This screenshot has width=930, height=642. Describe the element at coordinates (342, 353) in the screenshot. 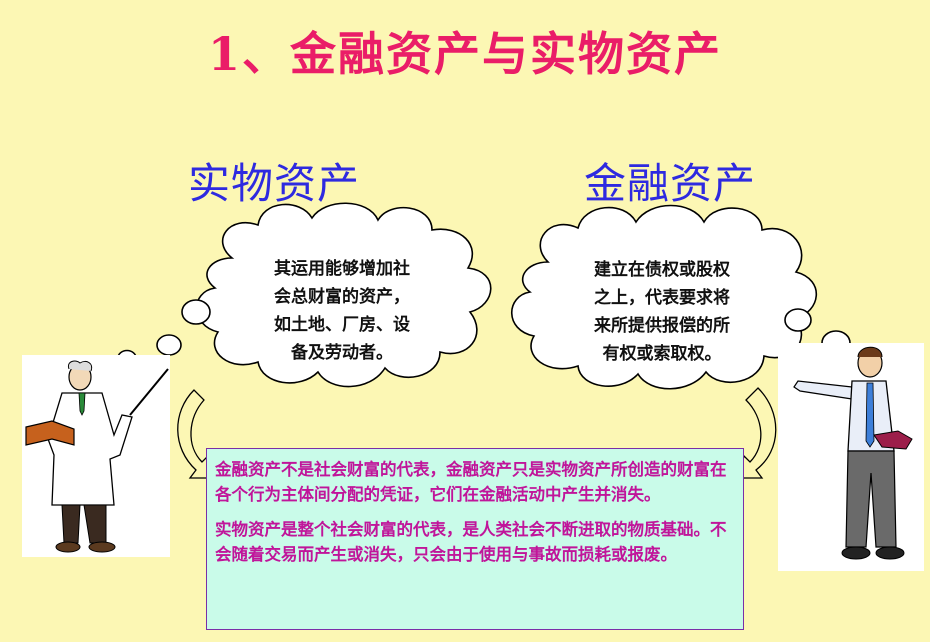

I see `left-cloud-line: 备及劳动者。` at that location.